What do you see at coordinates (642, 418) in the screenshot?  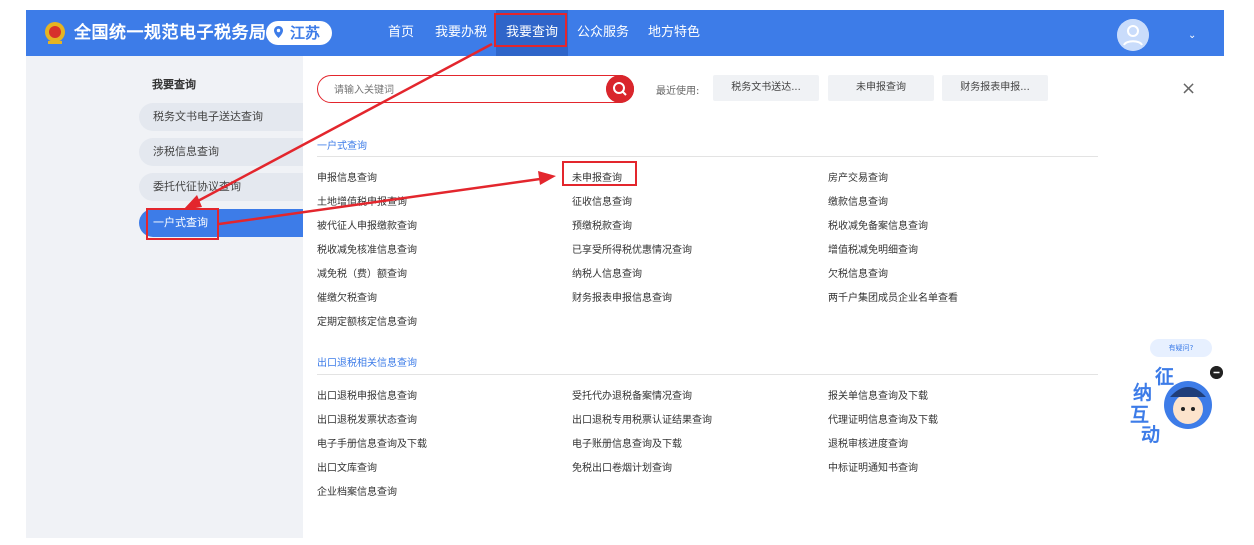 I see `link-special-tax-certification: 出口退税专用税票认证结果查询` at bounding box center [642, 418].